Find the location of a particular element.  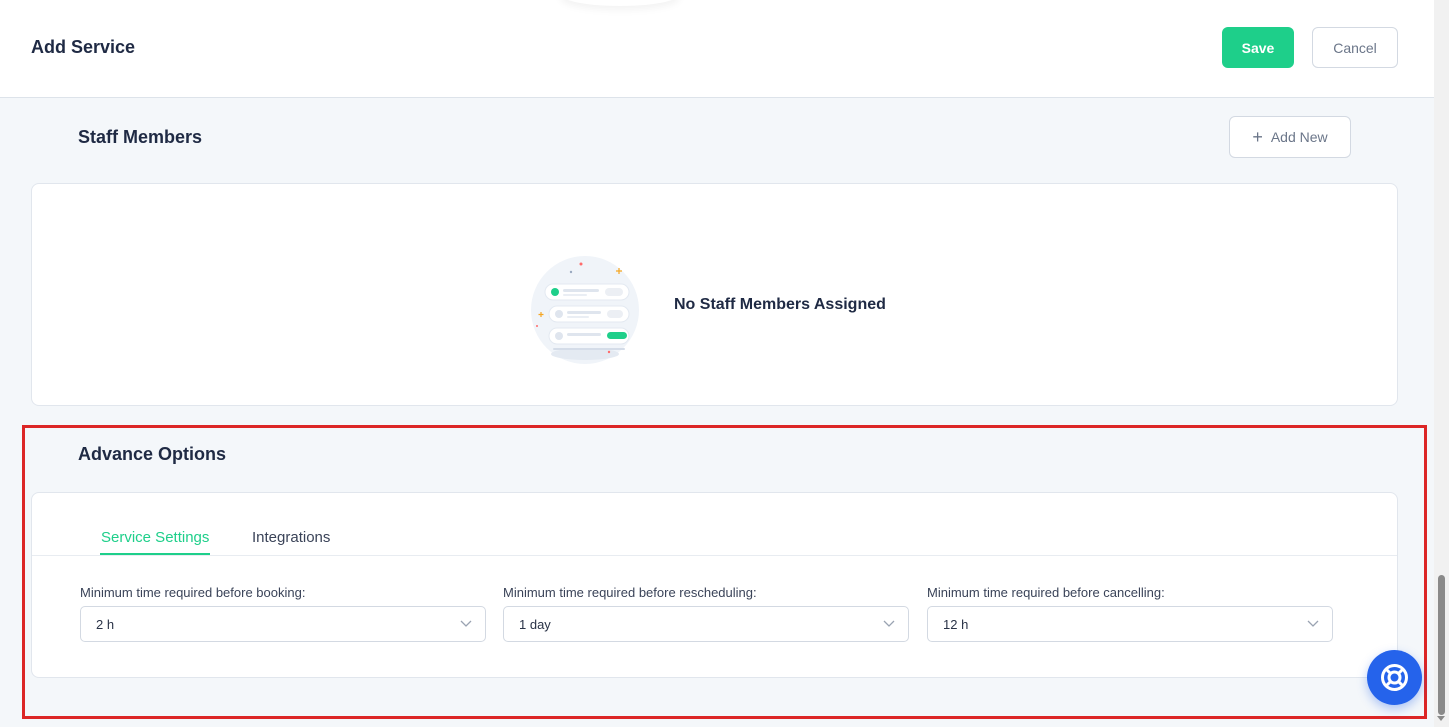

lifebuoy-icon is located at coordinates (1394, 677).